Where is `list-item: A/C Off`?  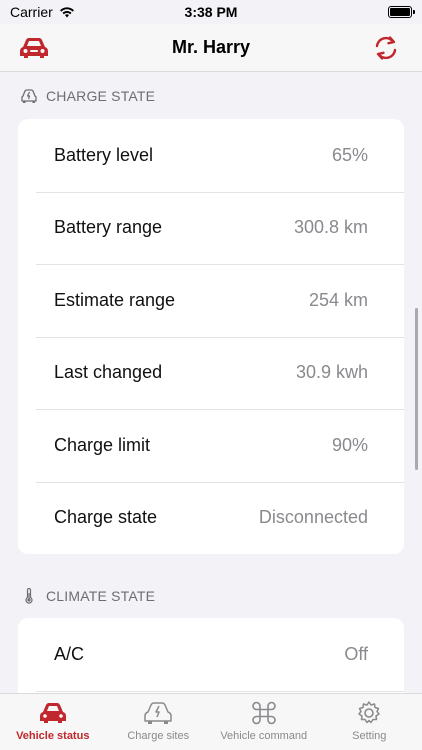
list-item: A/C Off is located at coordinates (211, 654).